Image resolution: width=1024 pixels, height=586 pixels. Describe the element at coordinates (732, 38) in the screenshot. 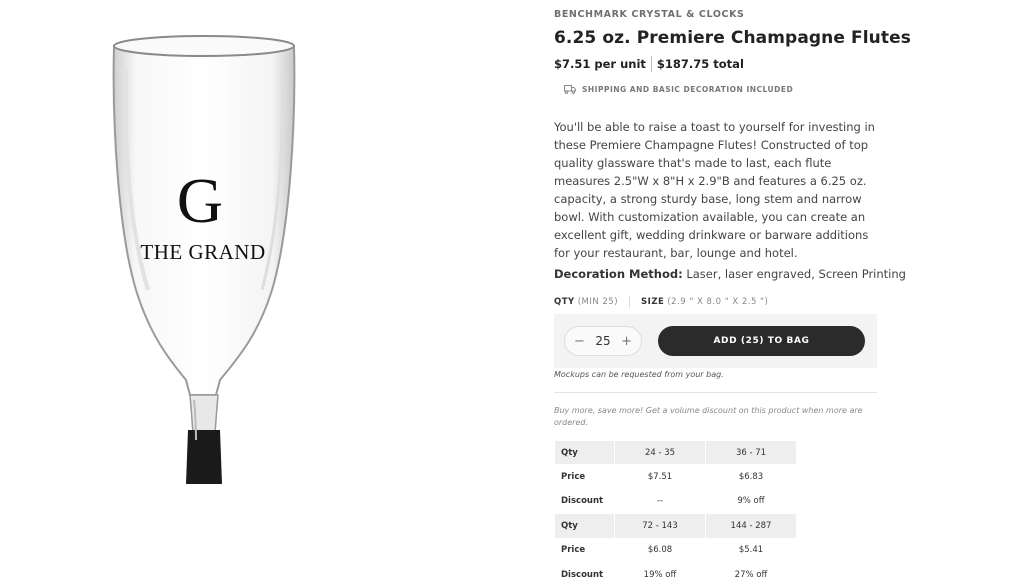

I see `product-title: 6.25 oz. Premiere Champagne Flutes` at that location.